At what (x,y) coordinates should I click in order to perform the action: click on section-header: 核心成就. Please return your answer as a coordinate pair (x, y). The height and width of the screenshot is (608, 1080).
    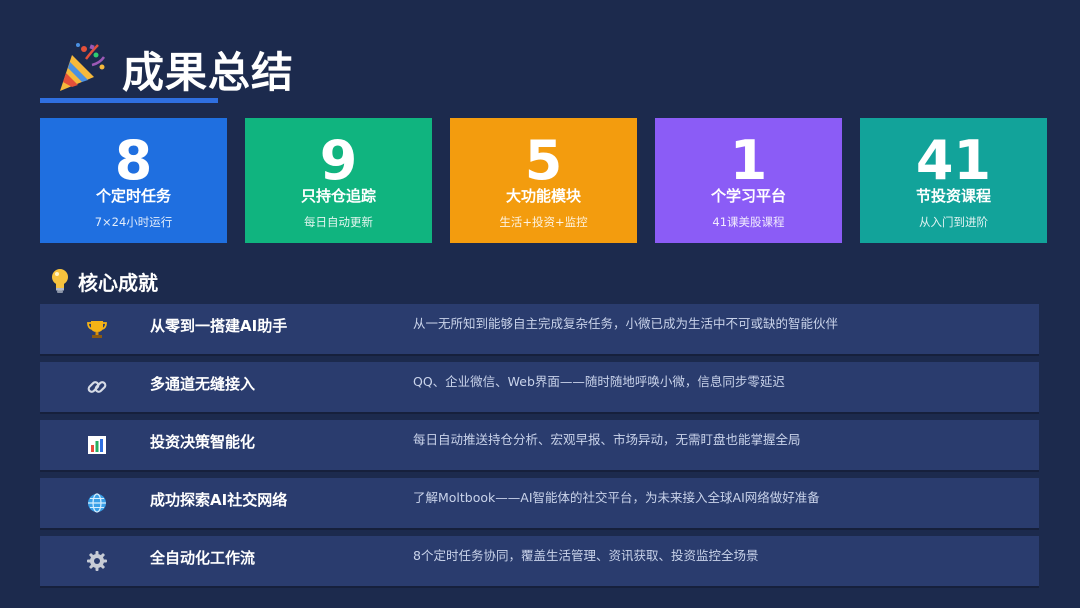
    Looking at the image, I should click on (104, 281).